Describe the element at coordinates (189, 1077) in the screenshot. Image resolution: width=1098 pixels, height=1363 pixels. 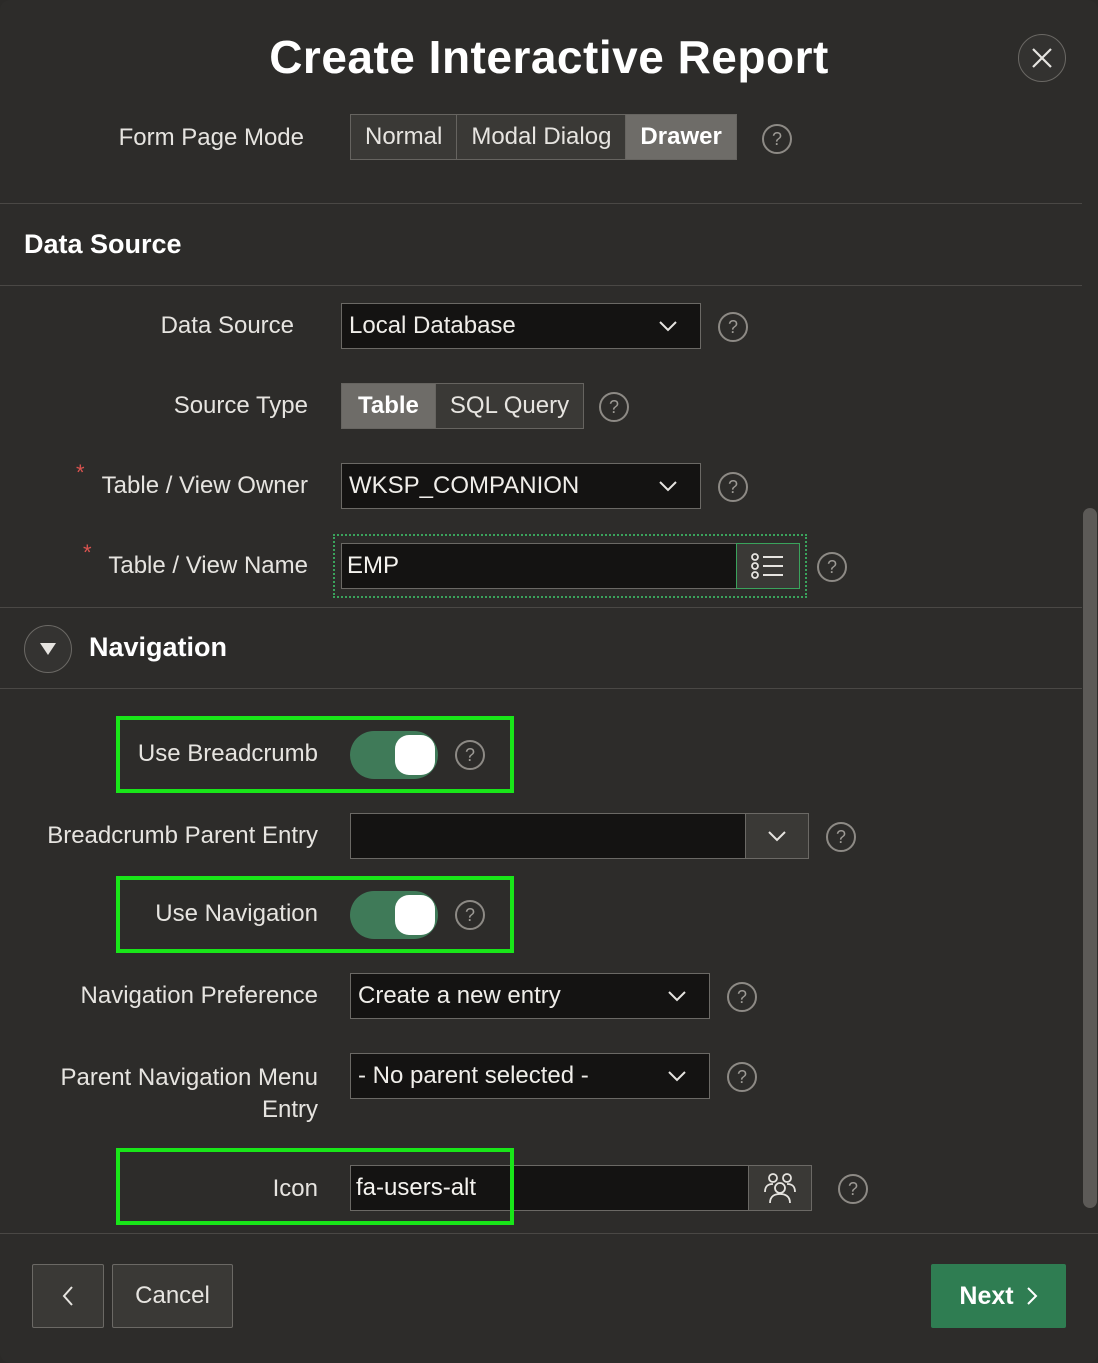
I see `parent-nav-menu-label-line1: Parent Navigation Menu` at that location.